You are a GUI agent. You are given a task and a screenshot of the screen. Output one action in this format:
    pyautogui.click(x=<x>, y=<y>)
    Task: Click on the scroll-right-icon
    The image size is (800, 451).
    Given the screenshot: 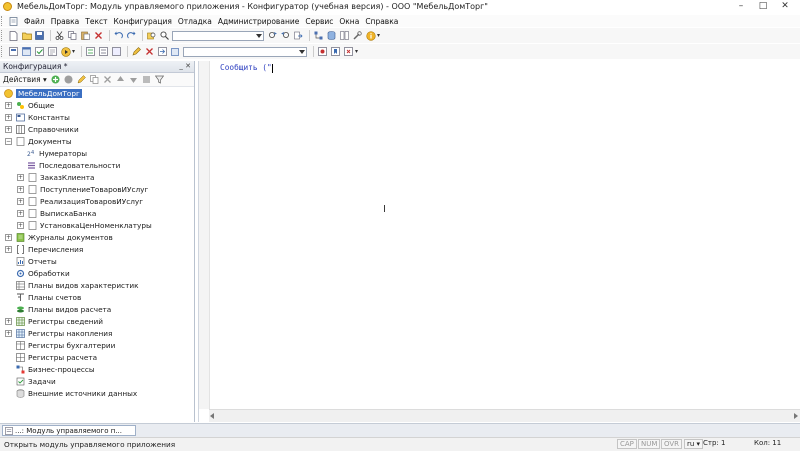 What is the action you would take?
    pyautogui.click(x=796, y=416)
    